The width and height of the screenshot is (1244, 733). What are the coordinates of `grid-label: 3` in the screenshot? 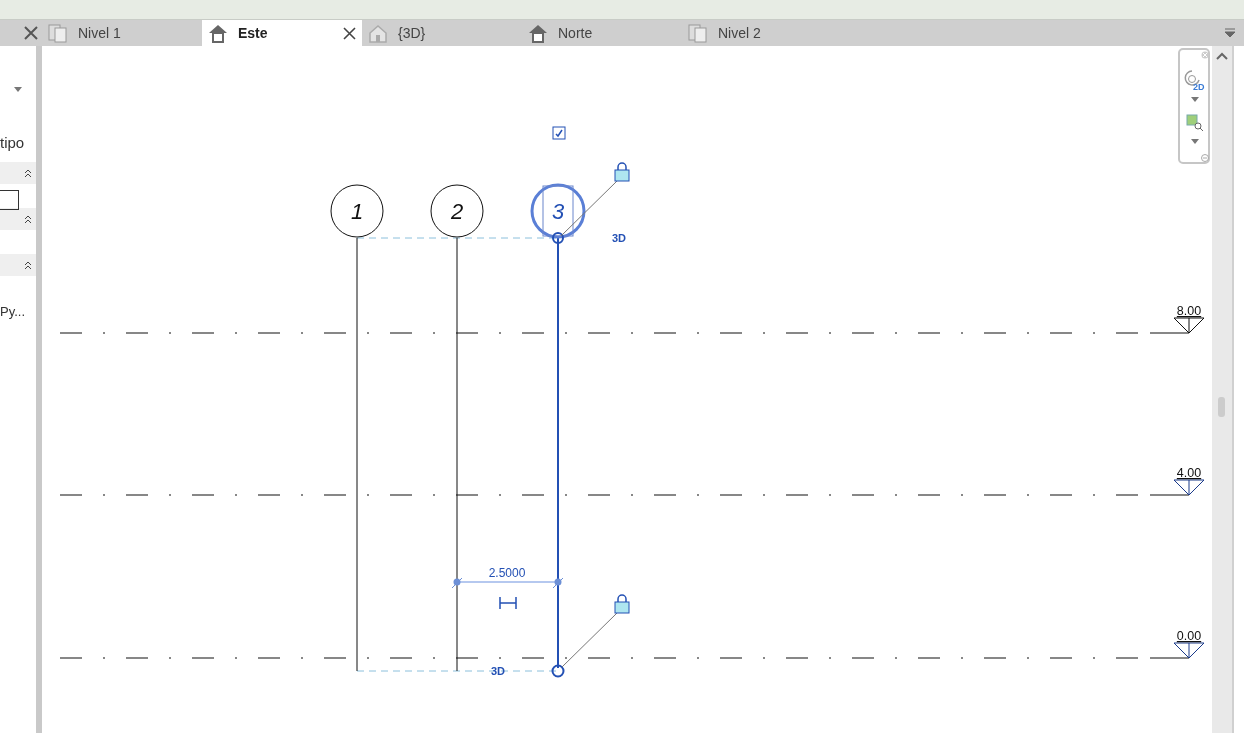 It's located at (558, 211).